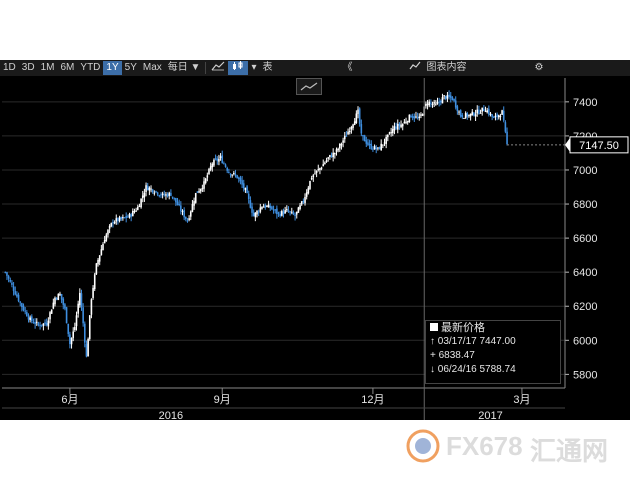 Image resolution: width=630 pixels, height=482 pixels. Describe the element at coordinates (585, 375) in the screenshot. I see `y-tick-label: 5800` at that location.